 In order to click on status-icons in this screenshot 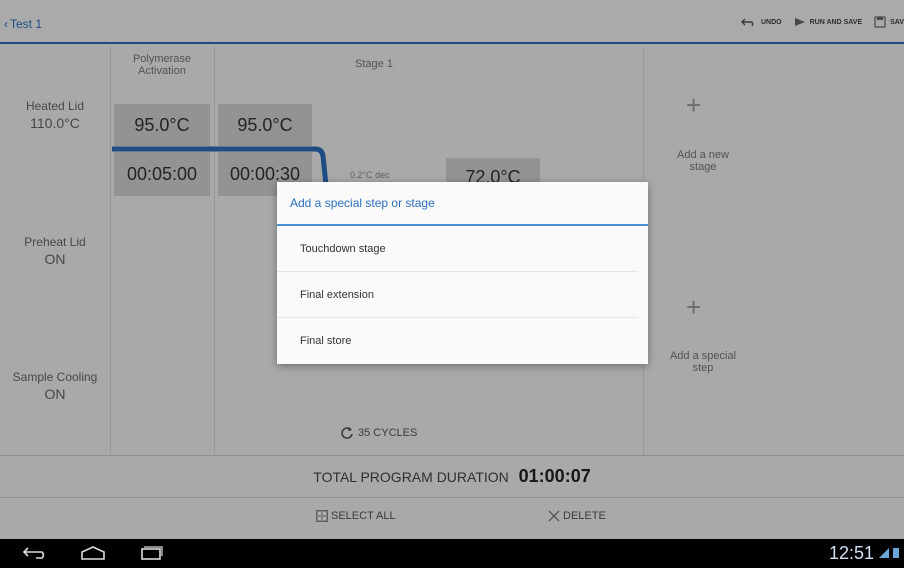, I will do `click(889, 553)`.